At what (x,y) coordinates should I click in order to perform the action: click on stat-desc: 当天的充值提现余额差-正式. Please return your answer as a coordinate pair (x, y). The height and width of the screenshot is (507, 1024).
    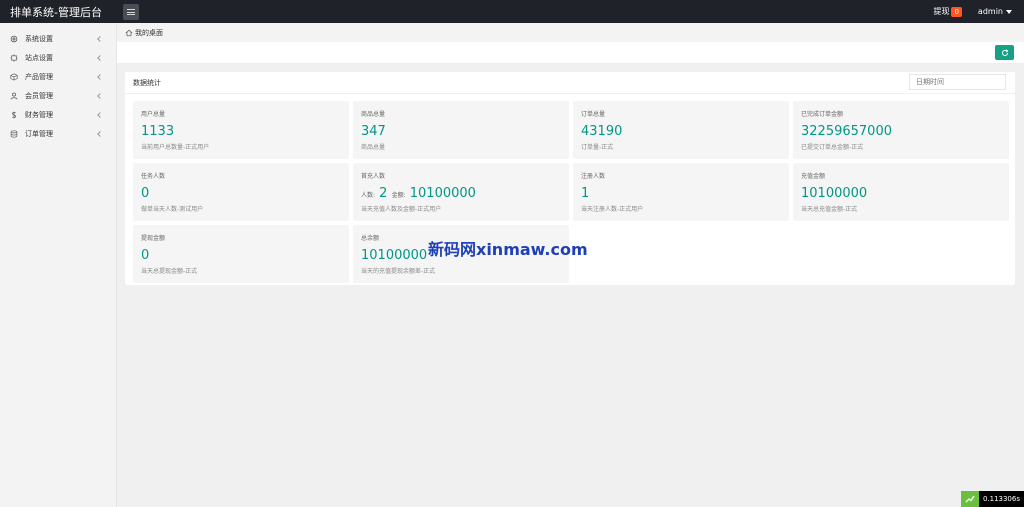
    Looking at the image, I should click on (398, 271).